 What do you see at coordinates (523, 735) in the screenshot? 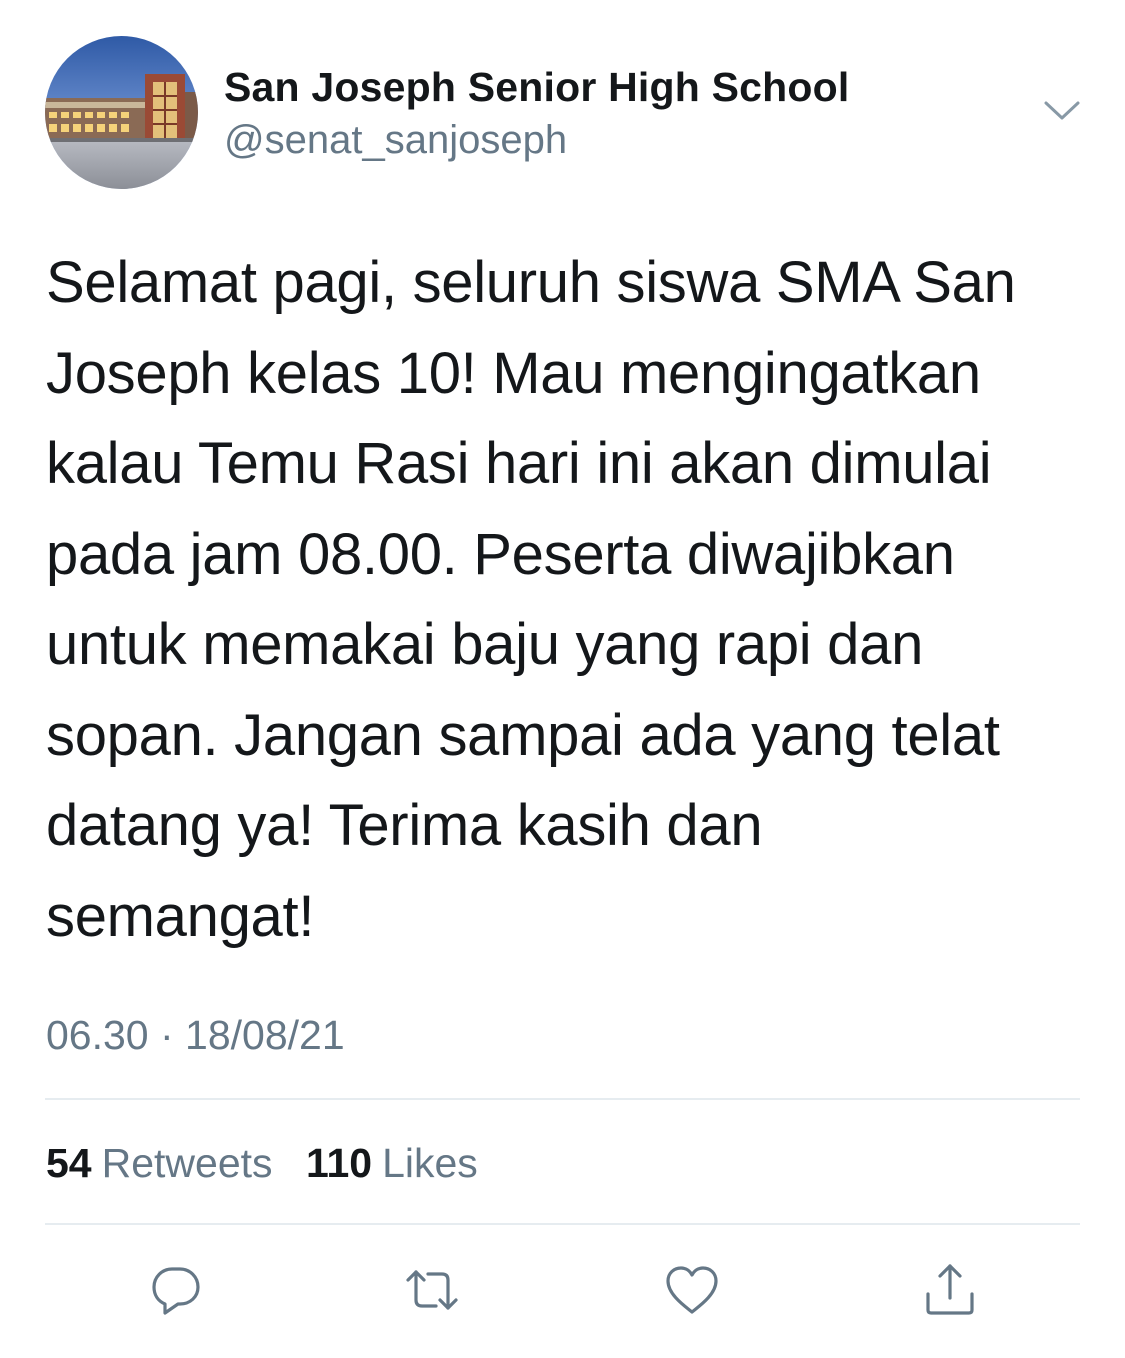
I see `tweet-text-line: sopan. Jangan sampai ada yang telat` at bounding box center [523, 735].